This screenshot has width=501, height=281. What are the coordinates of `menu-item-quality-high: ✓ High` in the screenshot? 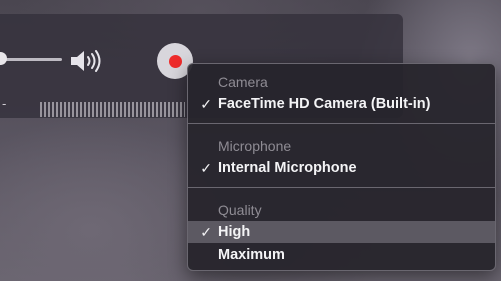 It's located at (341, 232).